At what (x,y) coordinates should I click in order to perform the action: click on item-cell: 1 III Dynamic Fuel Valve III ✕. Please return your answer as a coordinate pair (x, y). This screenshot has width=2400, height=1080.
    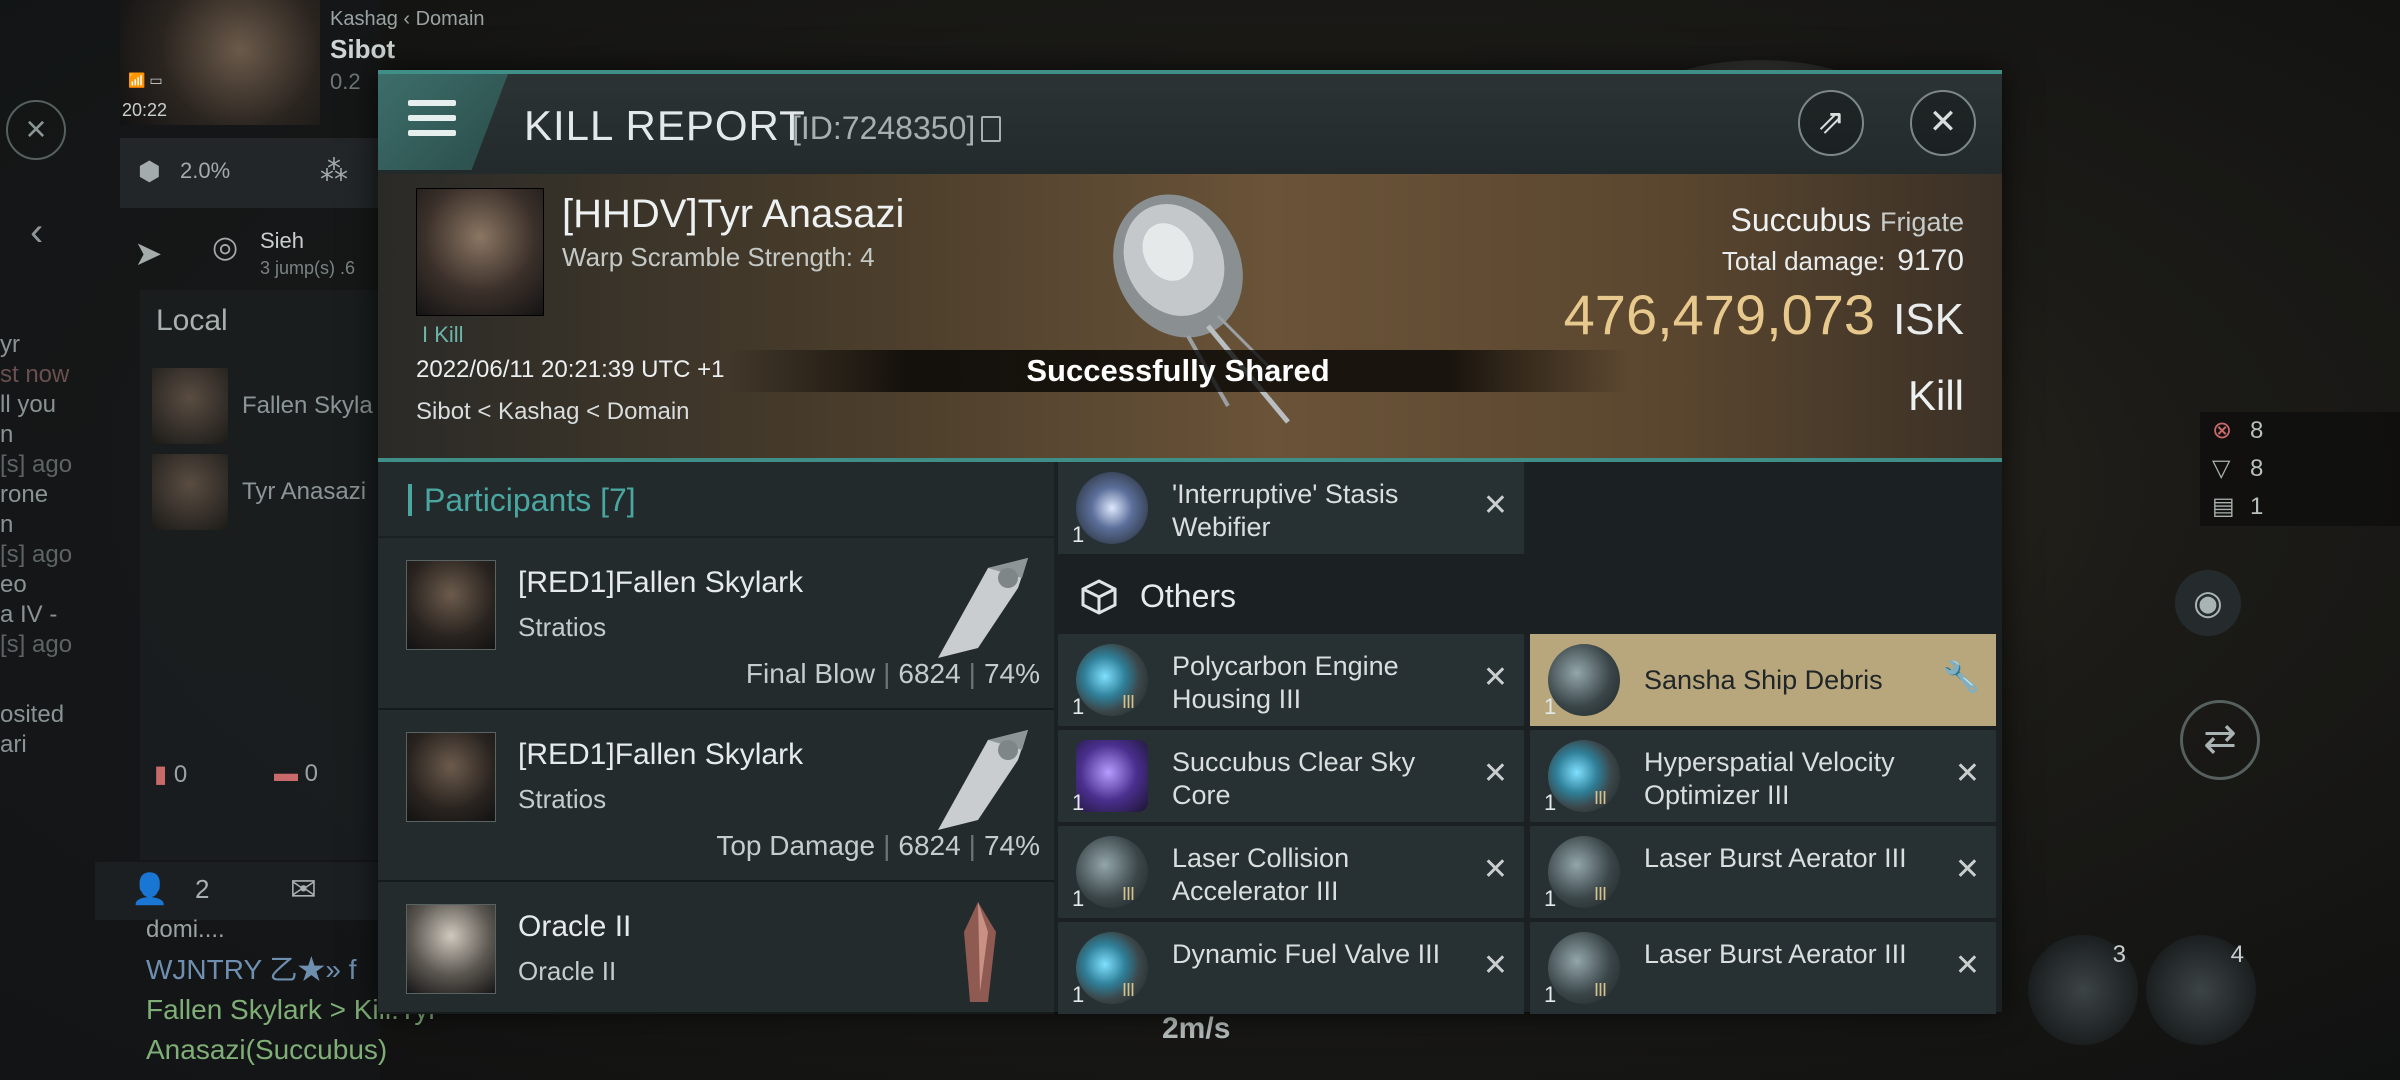
    Looking at the image, I should click on (1291, 968).